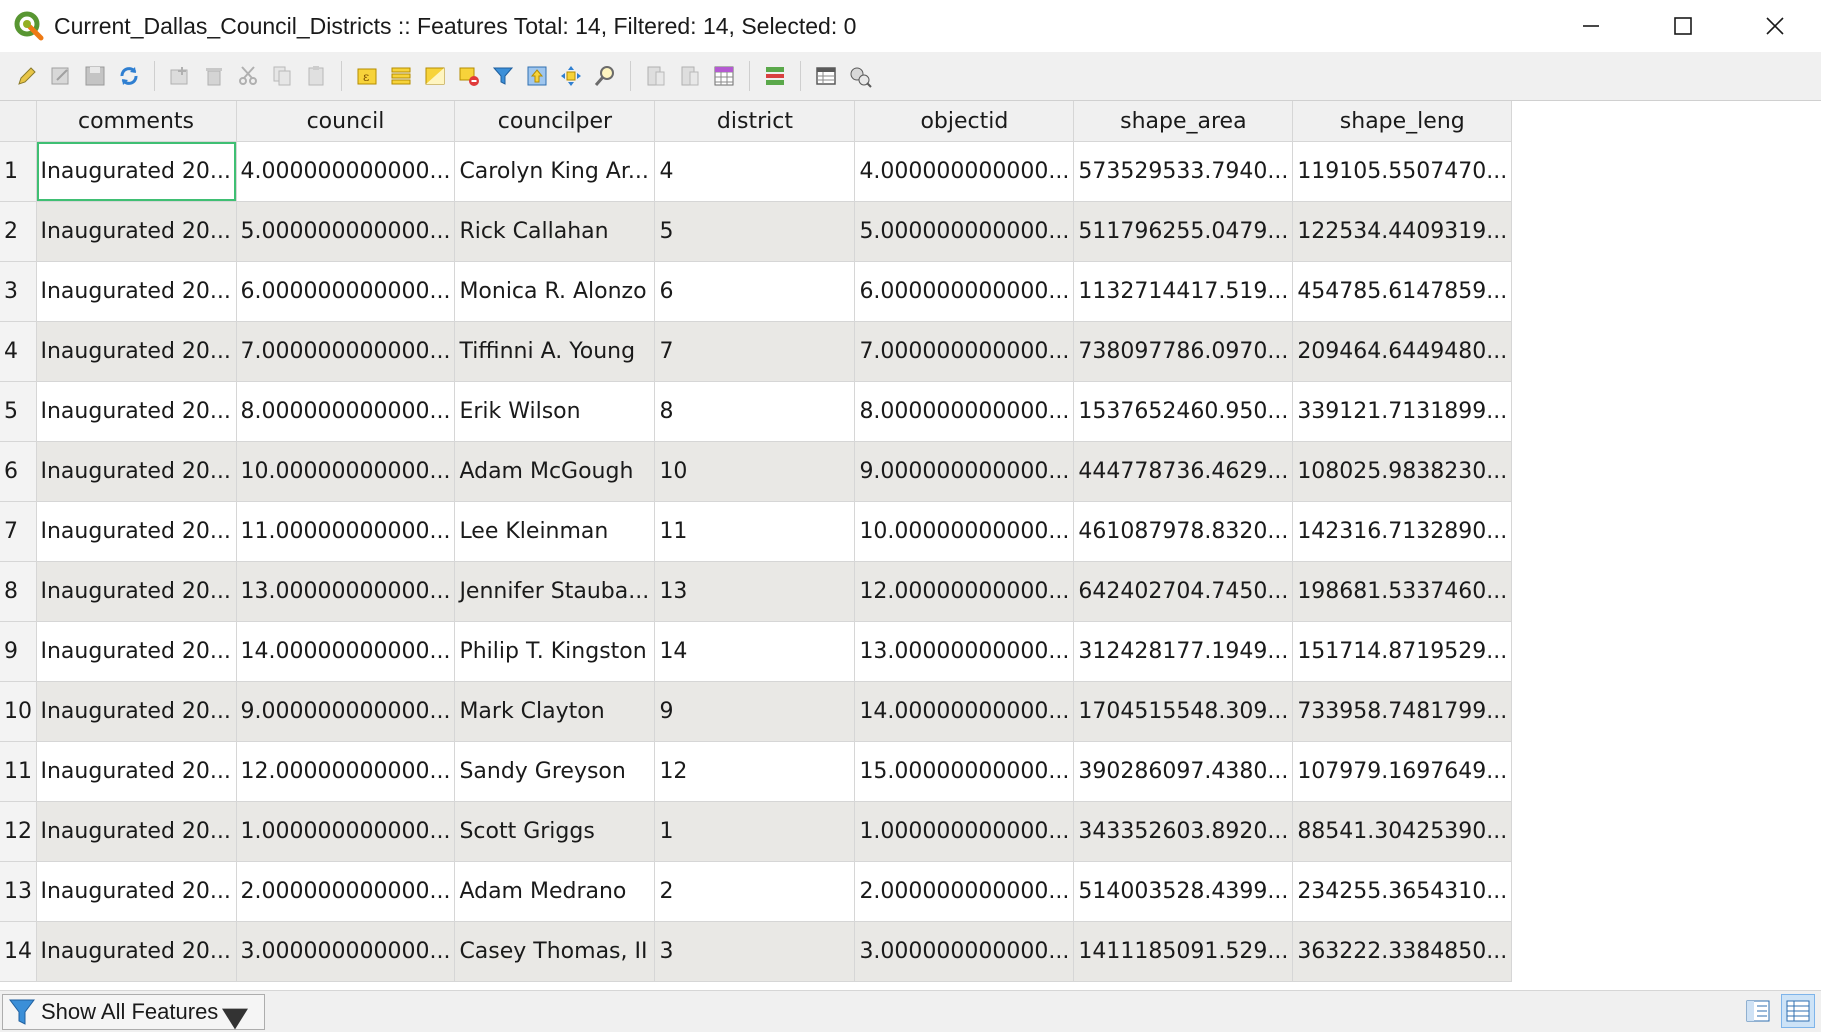 The image size is (1821, 1034). I want to click on row-number: 6, so click(18, 471).